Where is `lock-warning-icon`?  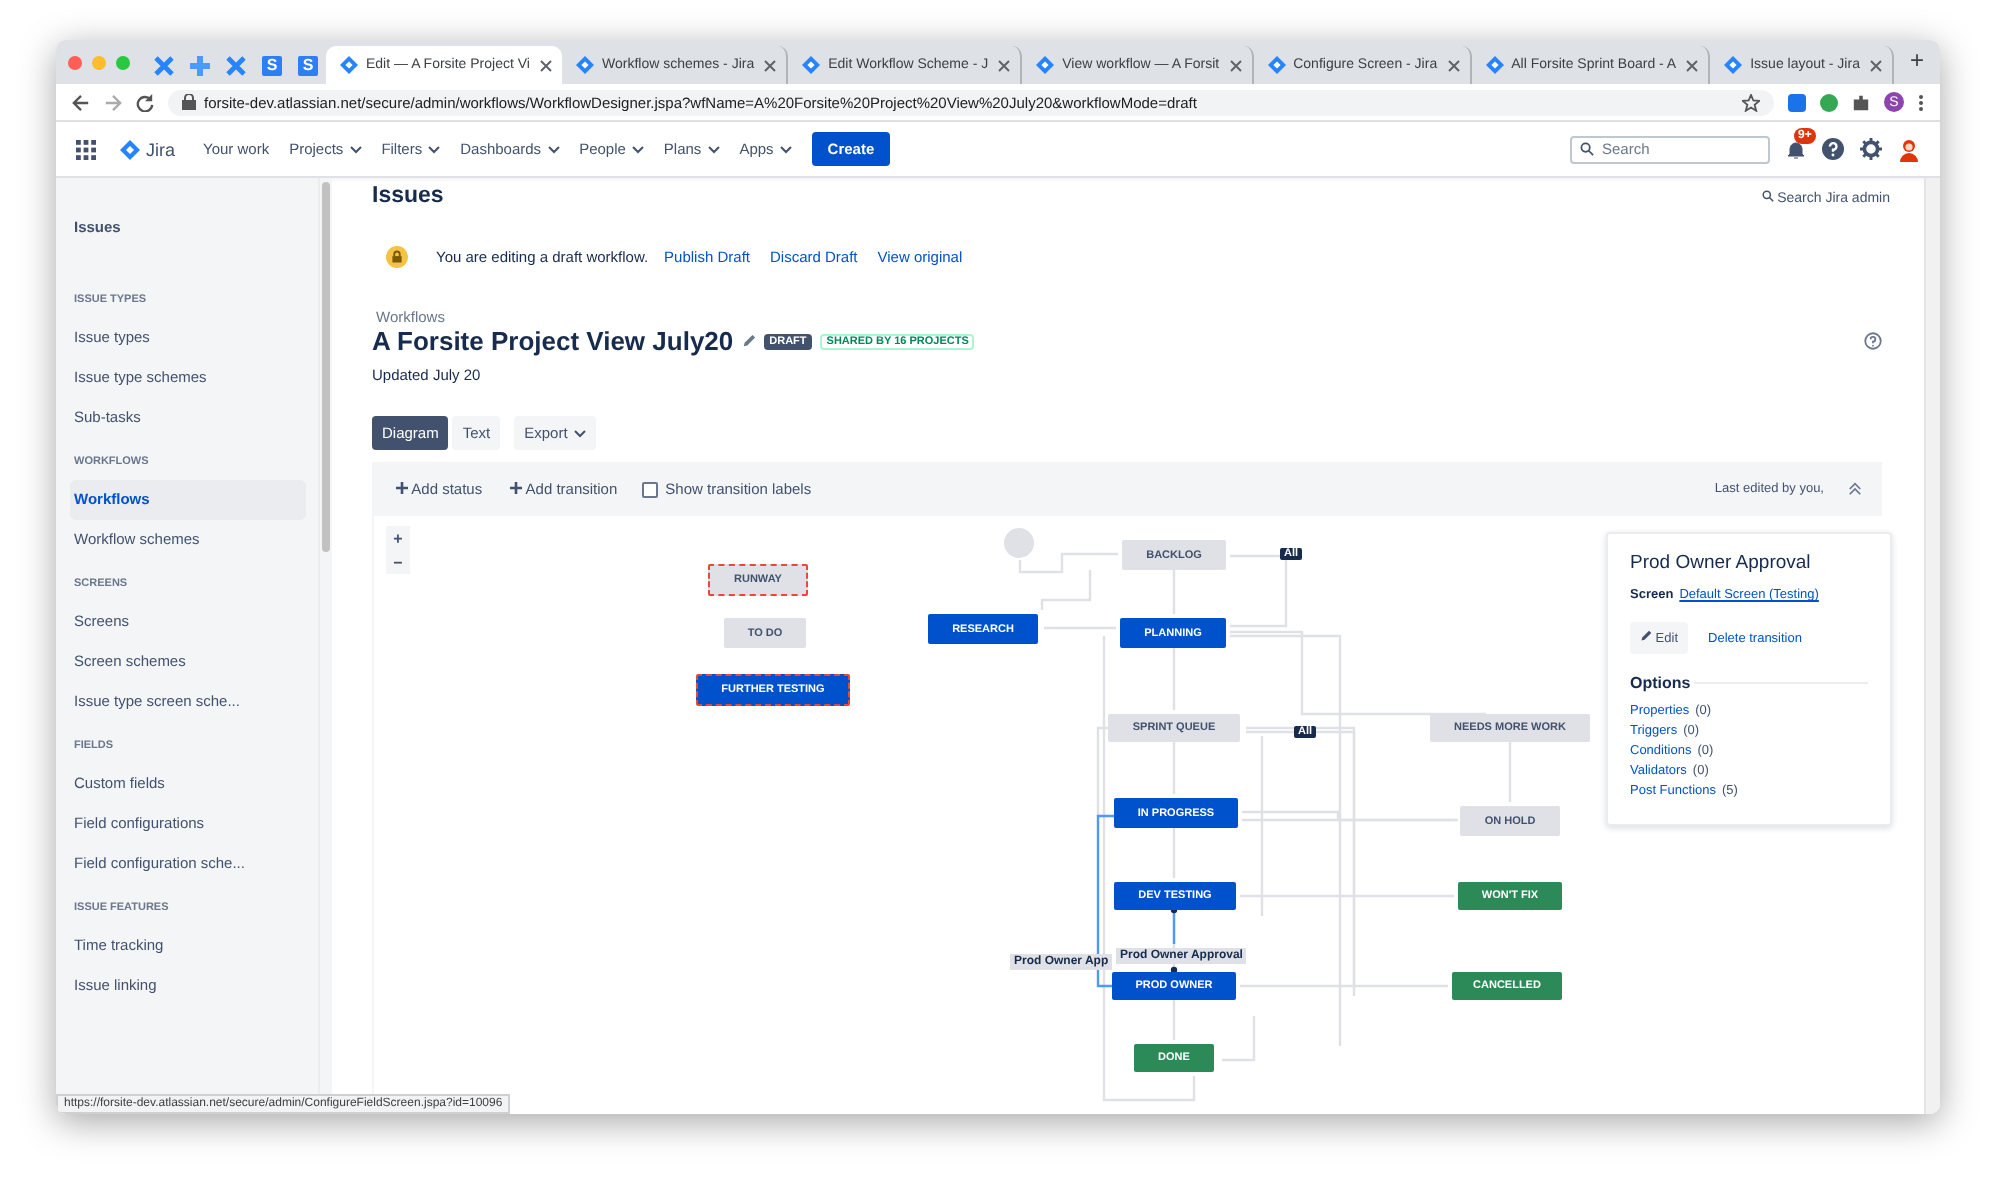 lock-warning-icon is located at coordinates (397, 257).